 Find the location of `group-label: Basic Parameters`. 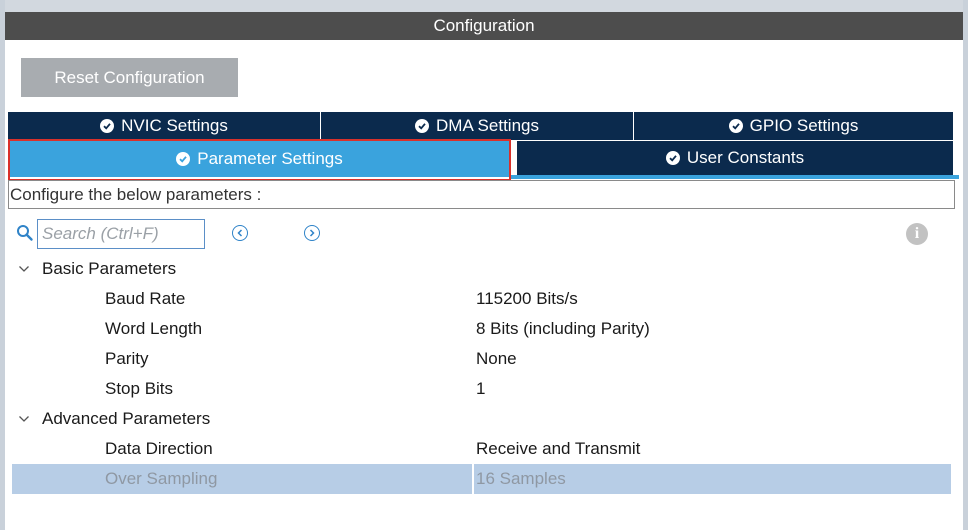

group-label: Basic Parameters is located at coordinates (109, 268).